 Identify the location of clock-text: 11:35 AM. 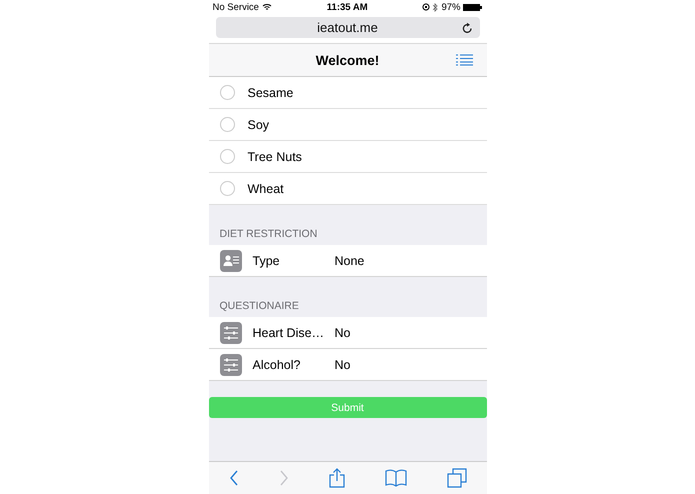
(347, 7).